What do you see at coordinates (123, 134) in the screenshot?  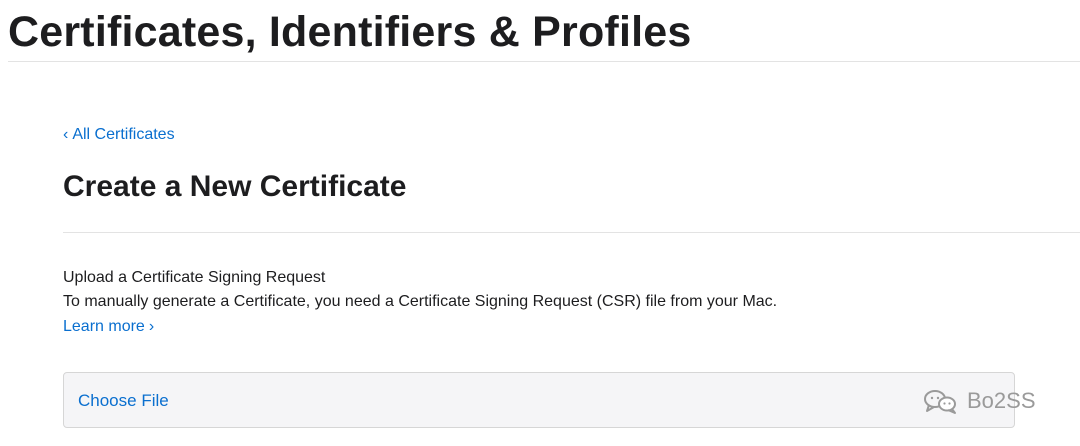 I see `all-certificates-label: All Certificates` at bounding box center [123, 134].